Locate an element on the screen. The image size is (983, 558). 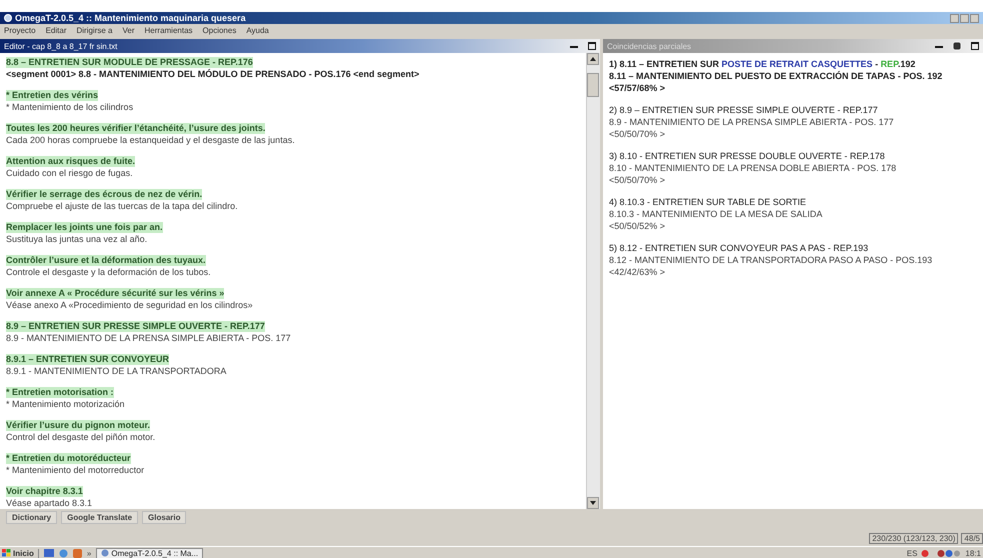
start-button: Inicio is located at coordinates (20, 553).